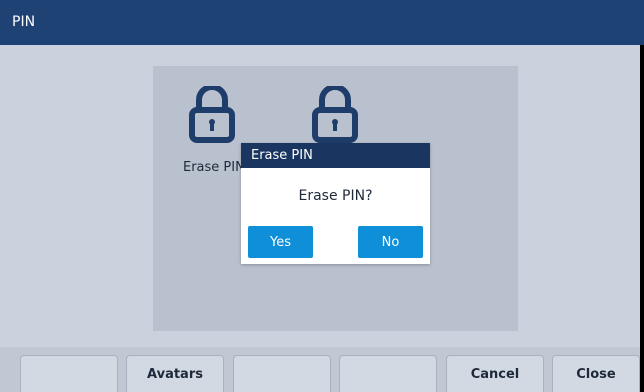 Image resolution: width=644 pixels, height=392 pixels. What do you see at coordinates (335, 196) in the screenshot?
I see `dialog-message: Erase PIN?` at bounding box center [335, 196].